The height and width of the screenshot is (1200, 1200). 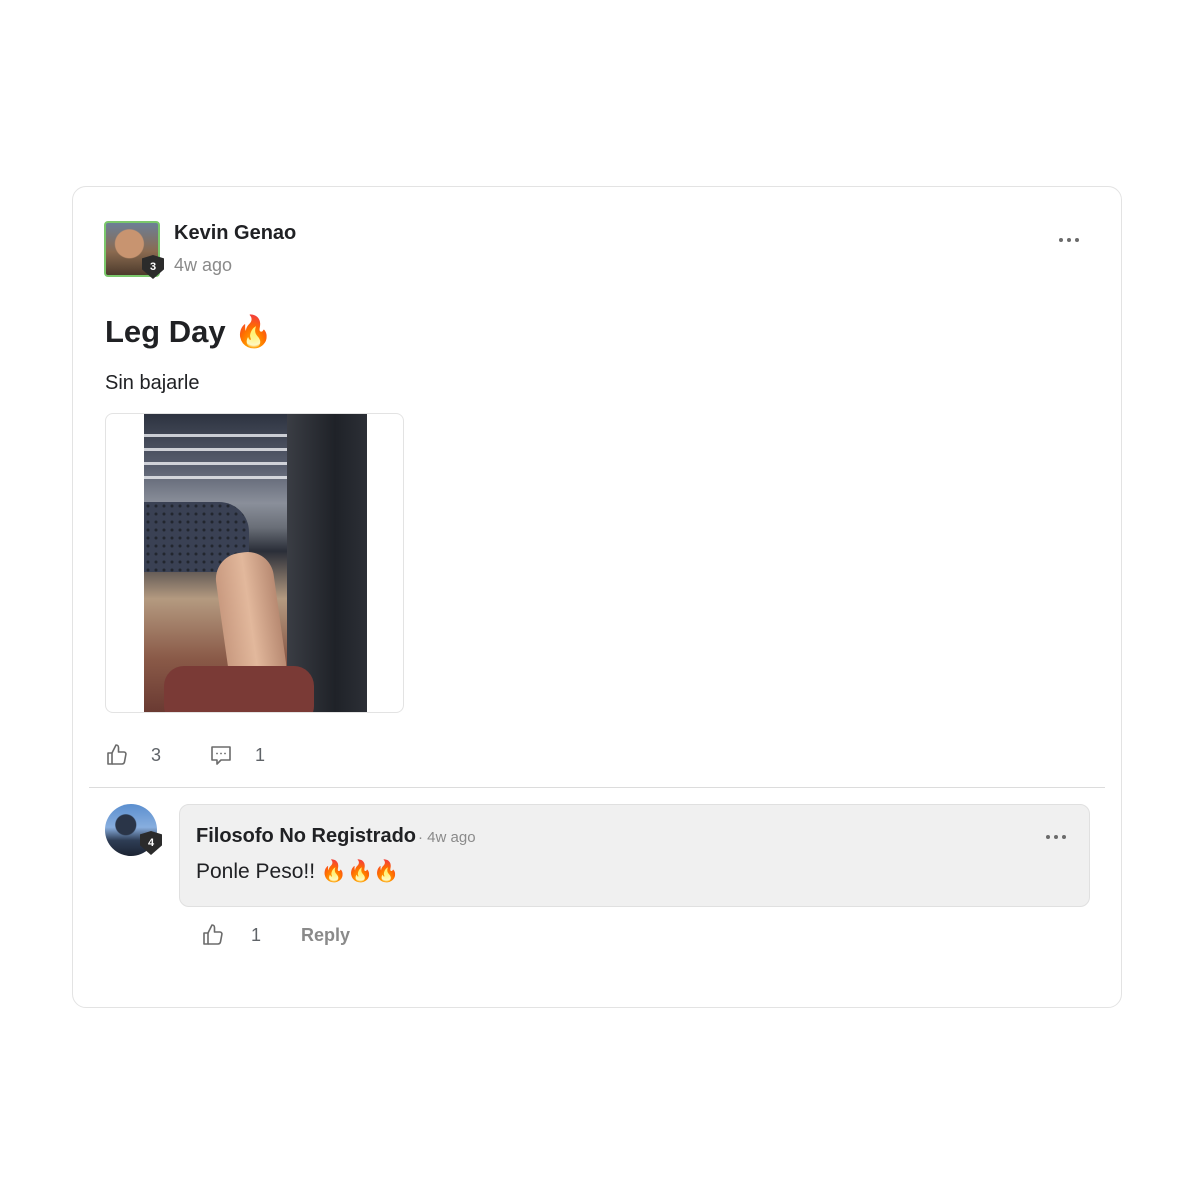 I want to click on like-button: 3, so click(x=133, y=755).